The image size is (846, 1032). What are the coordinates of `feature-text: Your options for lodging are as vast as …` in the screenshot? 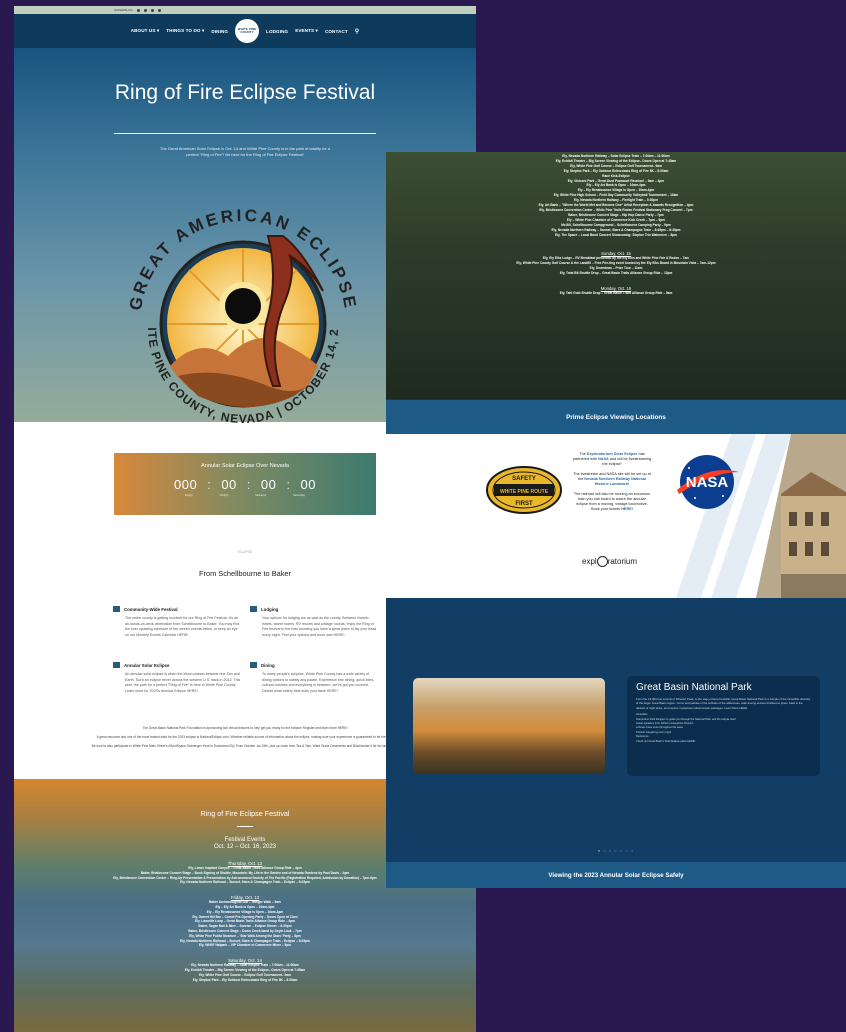 It's located at (319, 626).